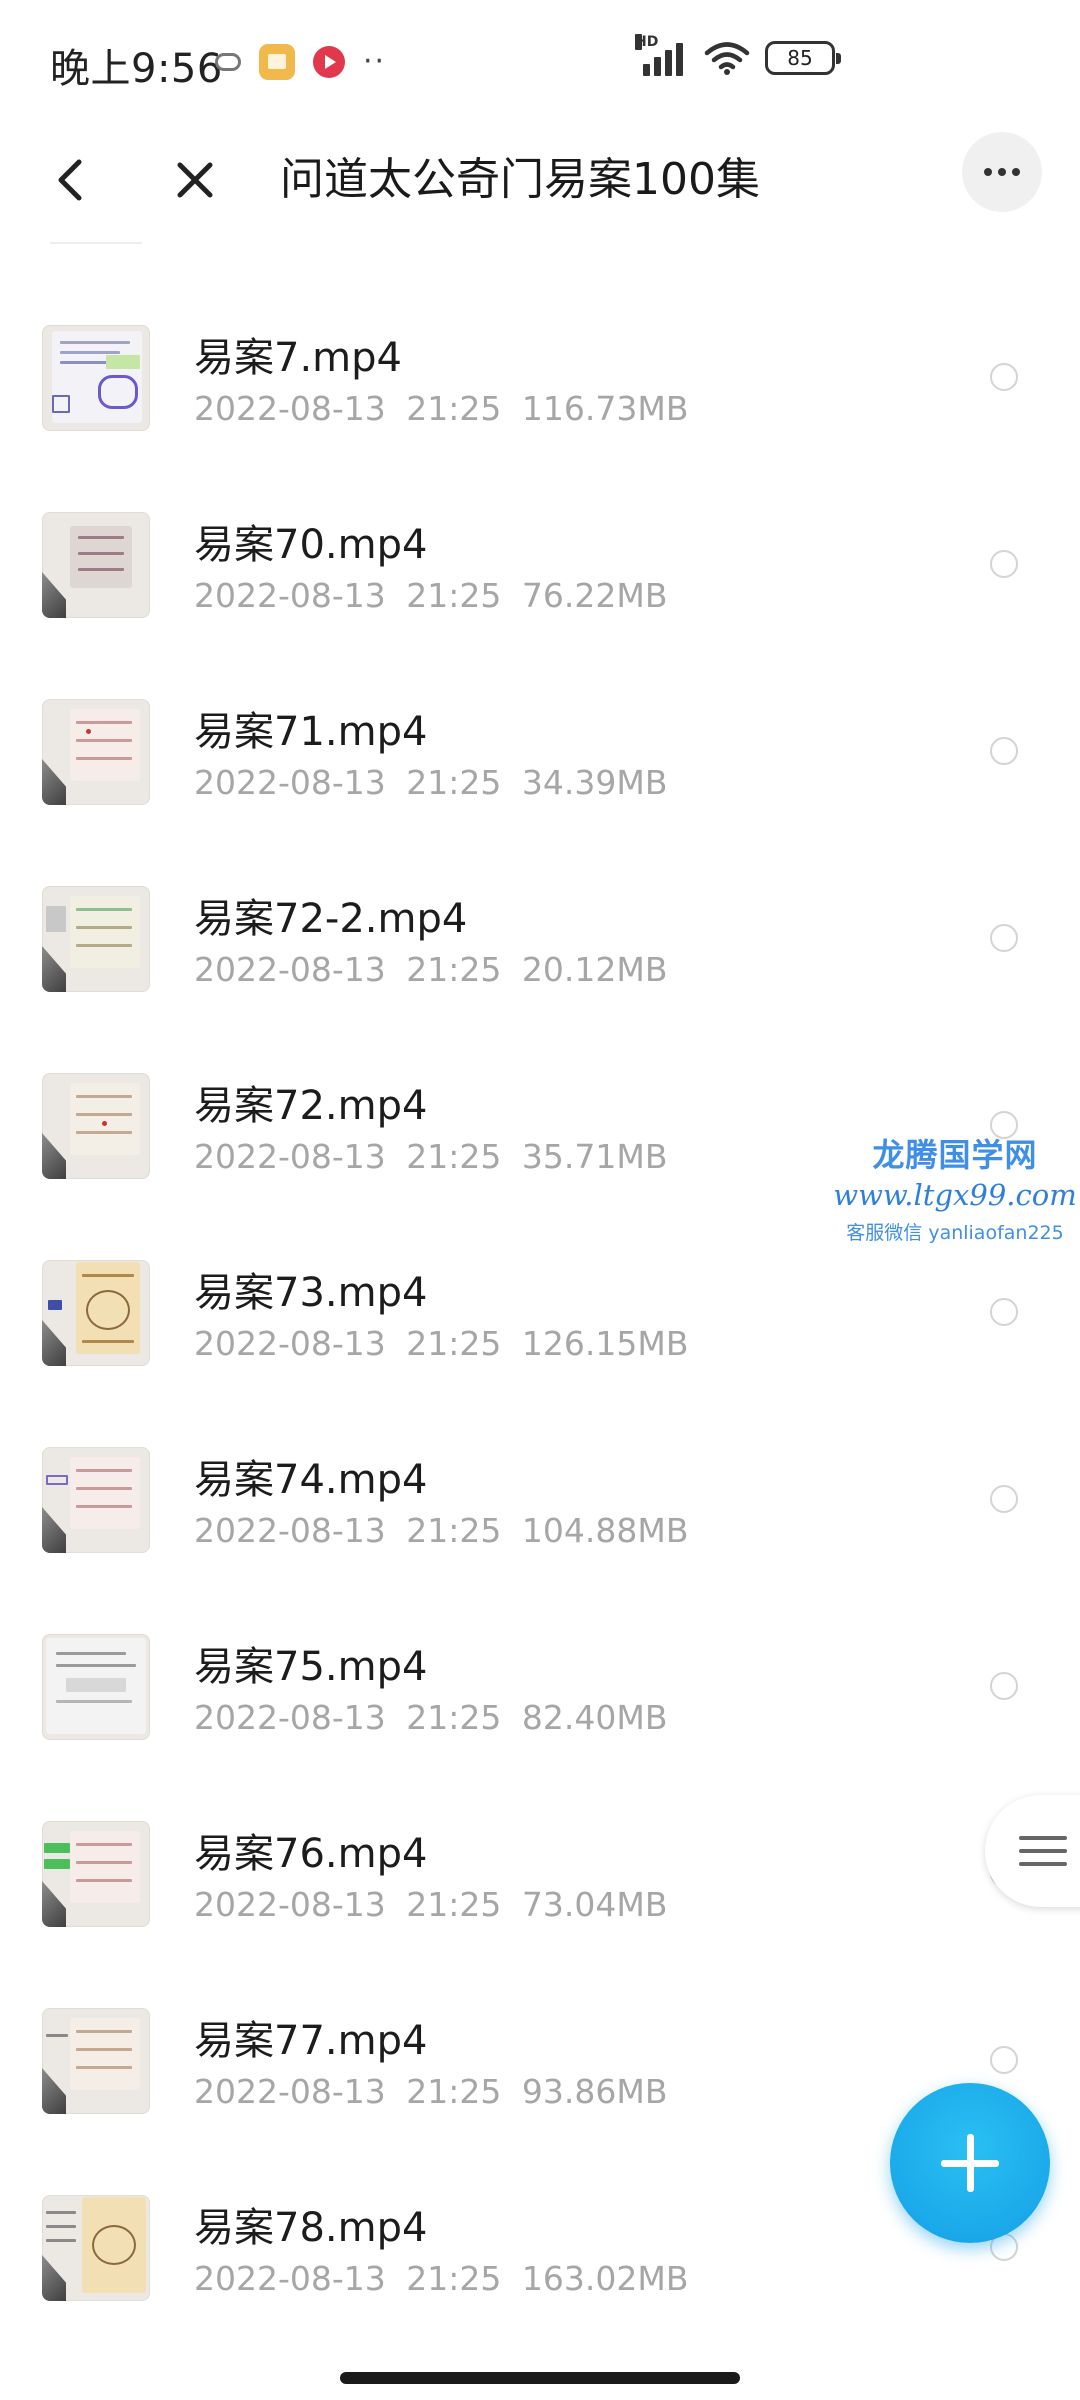  Describe the element at coordinates (594, 2091) in the screenshot. I see `file-size: 93.86MB` at that location.